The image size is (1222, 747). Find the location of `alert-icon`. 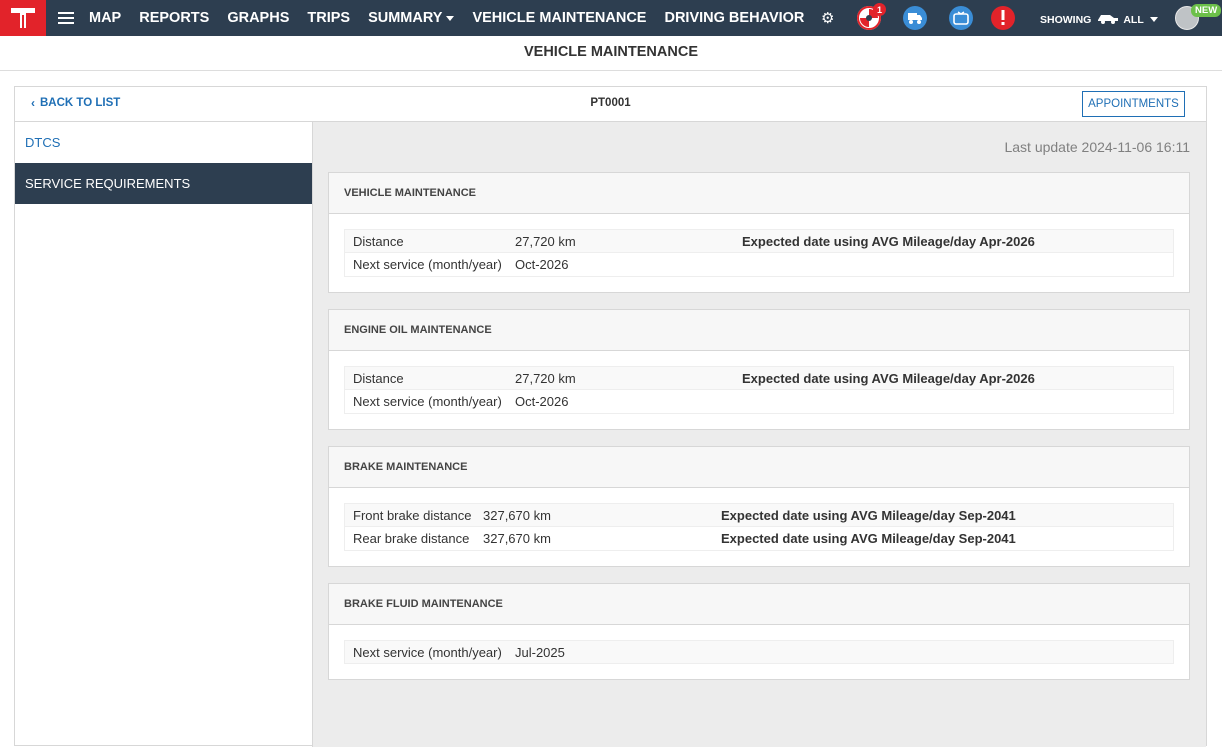

alert-icon is located at coordinates (1003, 18).